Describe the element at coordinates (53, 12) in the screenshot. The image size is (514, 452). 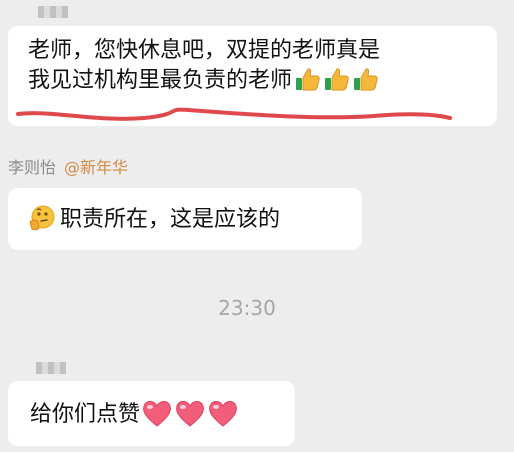
I see `blurred-avatar-top` at that location.